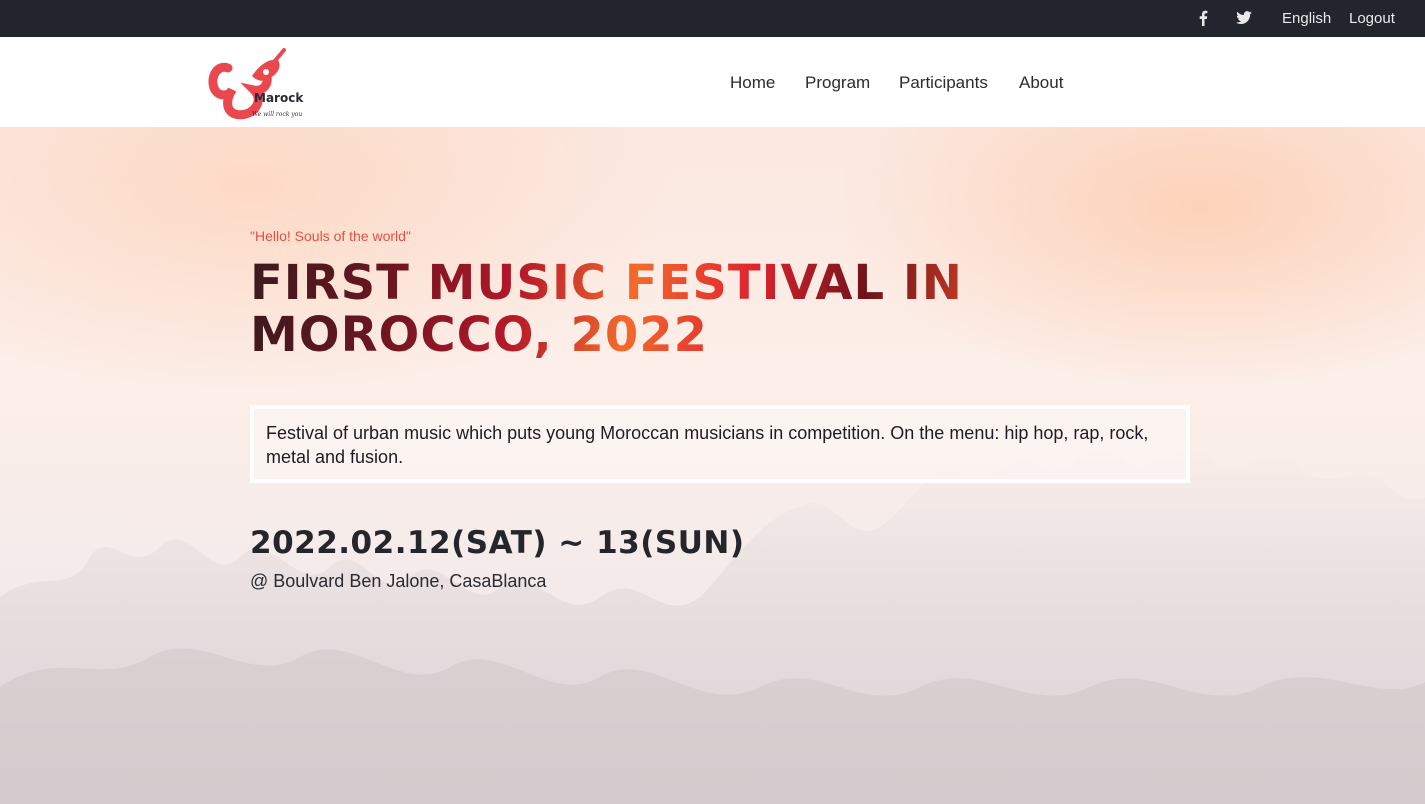 The height and width of the screenshot is (804, 1425). Describe the element at coordinates (712, 18) in the screenshot. I see `top-bar: English Logout` at that location.